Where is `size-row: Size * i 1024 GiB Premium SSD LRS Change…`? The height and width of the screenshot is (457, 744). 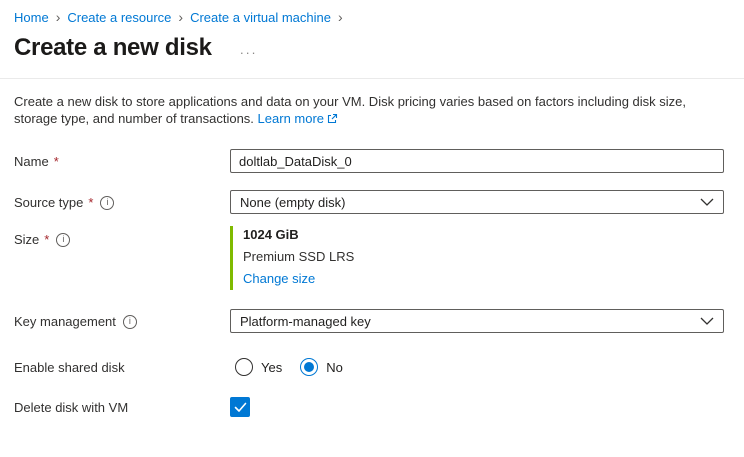 size-row: Size * i 1024 GiB Premium SSD LRS Change… is located at coordinates (372, 258).